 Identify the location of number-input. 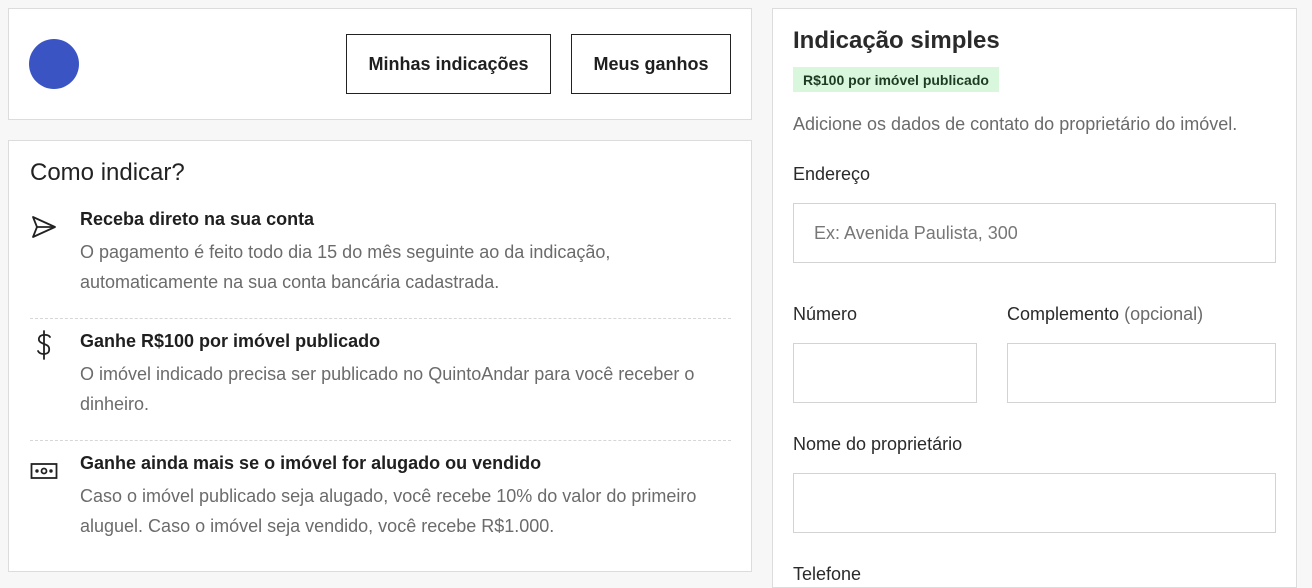
(885, 373).